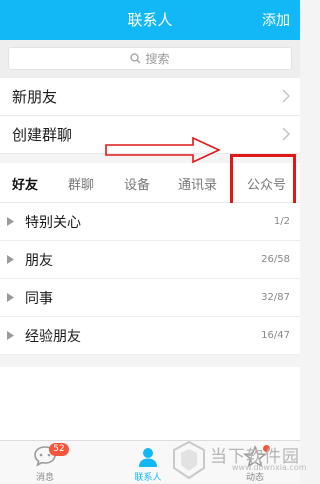 This screenshot has height=484, width=320. I want to click on watermark-logo-icon, so click(189, 460).